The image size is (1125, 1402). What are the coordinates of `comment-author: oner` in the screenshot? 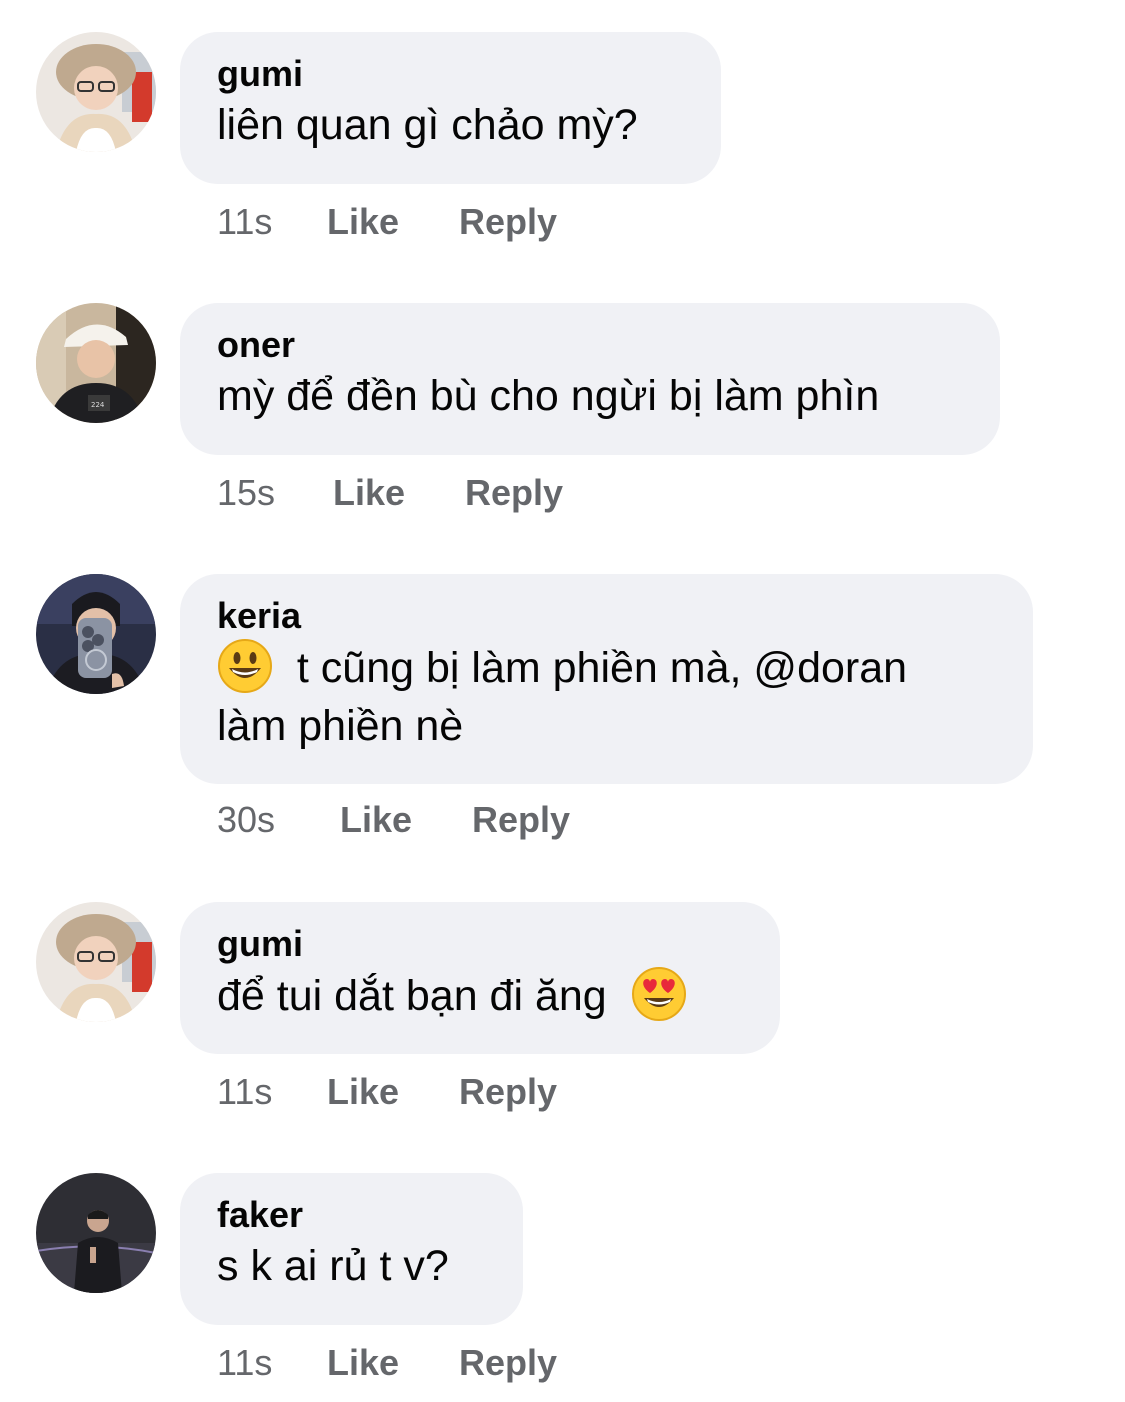 It's located at (590, 345).